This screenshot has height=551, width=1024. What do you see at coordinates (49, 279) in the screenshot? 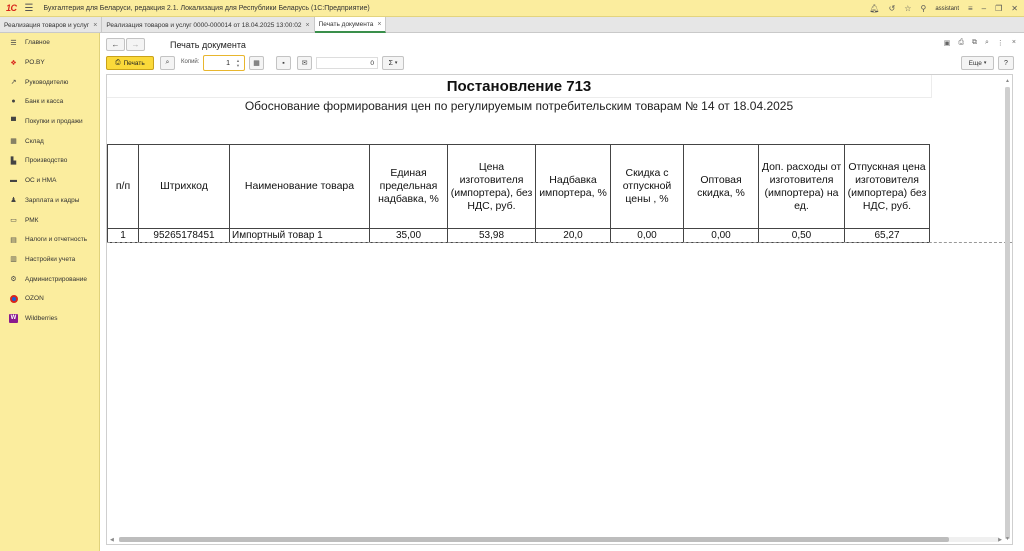
I see `sidebar-item-administration: ⚙ Администрирование` at bounding box center [49, 279].